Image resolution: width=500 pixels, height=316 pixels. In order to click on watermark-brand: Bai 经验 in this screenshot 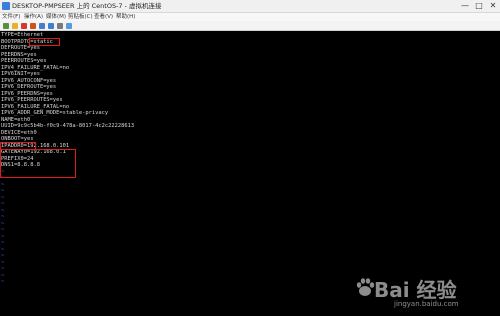, I will do `click(415, 290)`.